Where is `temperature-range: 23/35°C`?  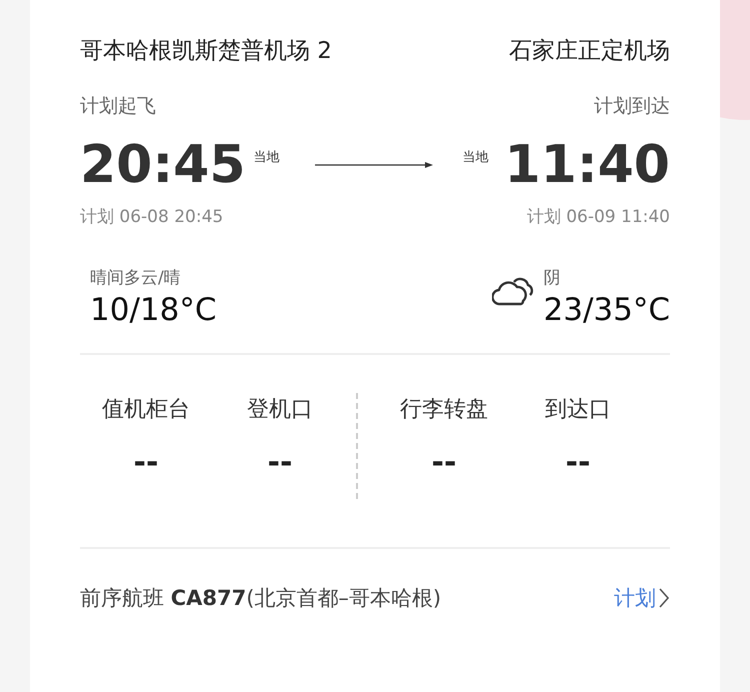 temperature-range: 23/35°C is located at coordinates (607, 310).